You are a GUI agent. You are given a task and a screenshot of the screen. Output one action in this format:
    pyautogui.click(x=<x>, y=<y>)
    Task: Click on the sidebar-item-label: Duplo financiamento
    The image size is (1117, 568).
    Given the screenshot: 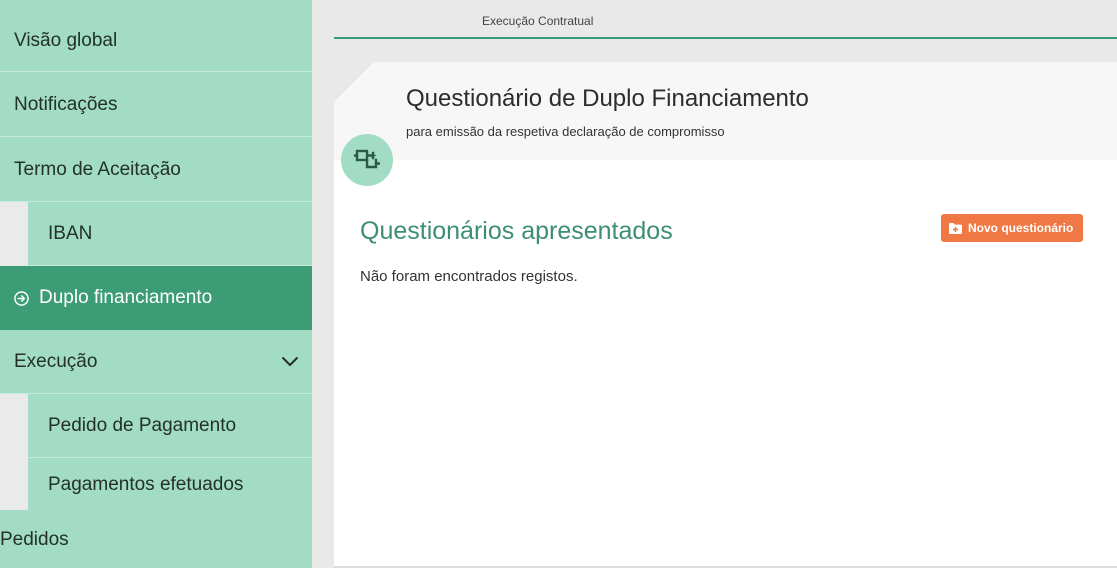 What is the action you would take?
    pyautogui.click(x=126, y=297)
    